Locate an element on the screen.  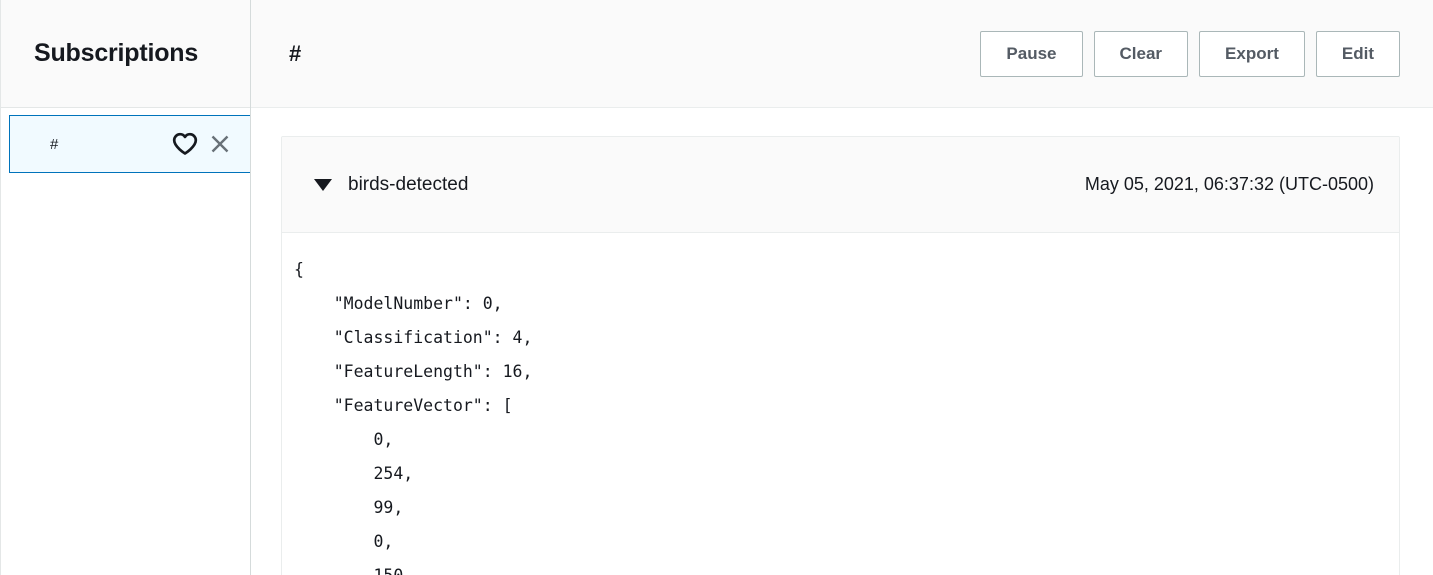
pause-button: Pause is located at coordinates (1031, 53).